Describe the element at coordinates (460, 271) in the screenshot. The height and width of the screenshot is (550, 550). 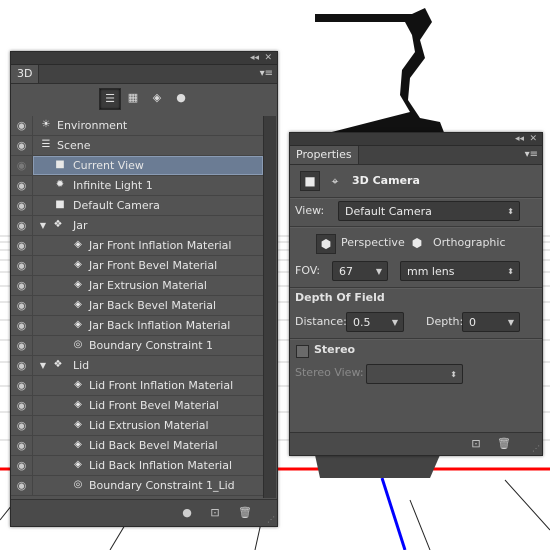
I see `lens-select: mm lens ⬍` at that location.